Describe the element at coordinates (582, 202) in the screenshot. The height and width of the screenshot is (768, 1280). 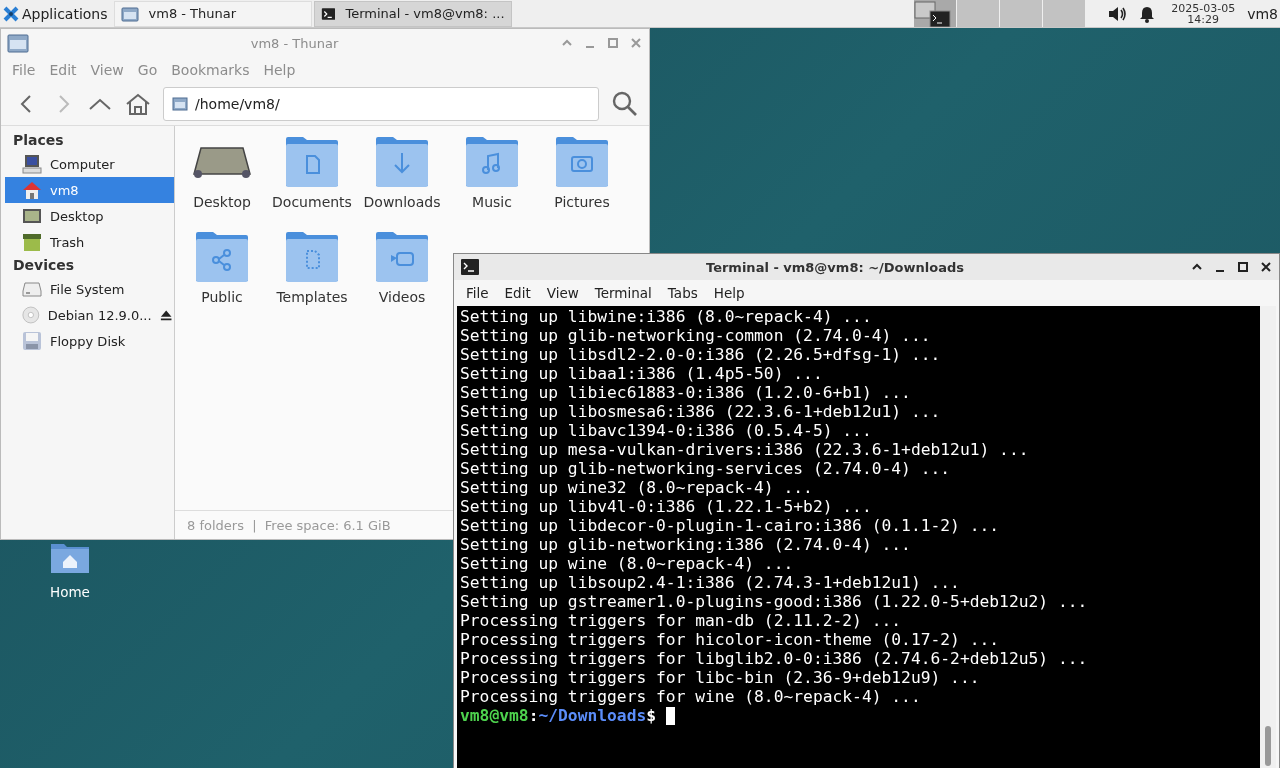
I see `folder-label: Pictures` at that location.